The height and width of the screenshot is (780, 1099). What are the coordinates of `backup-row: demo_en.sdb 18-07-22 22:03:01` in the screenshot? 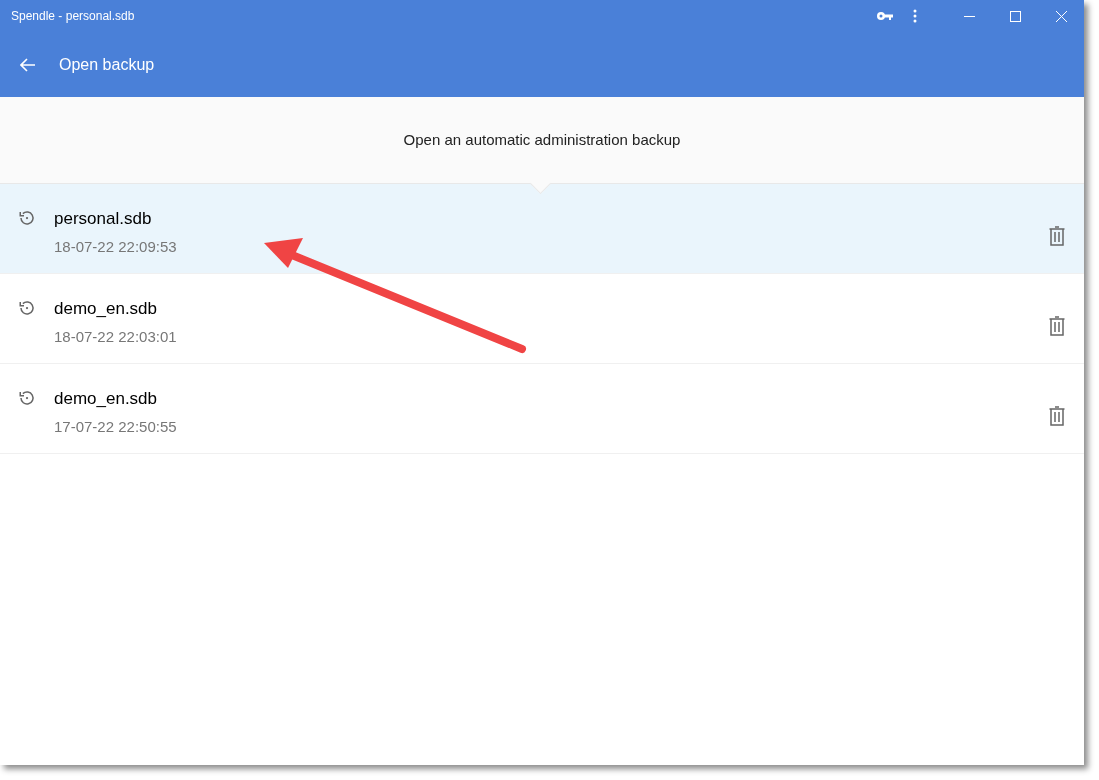 It's located at (542, 319).